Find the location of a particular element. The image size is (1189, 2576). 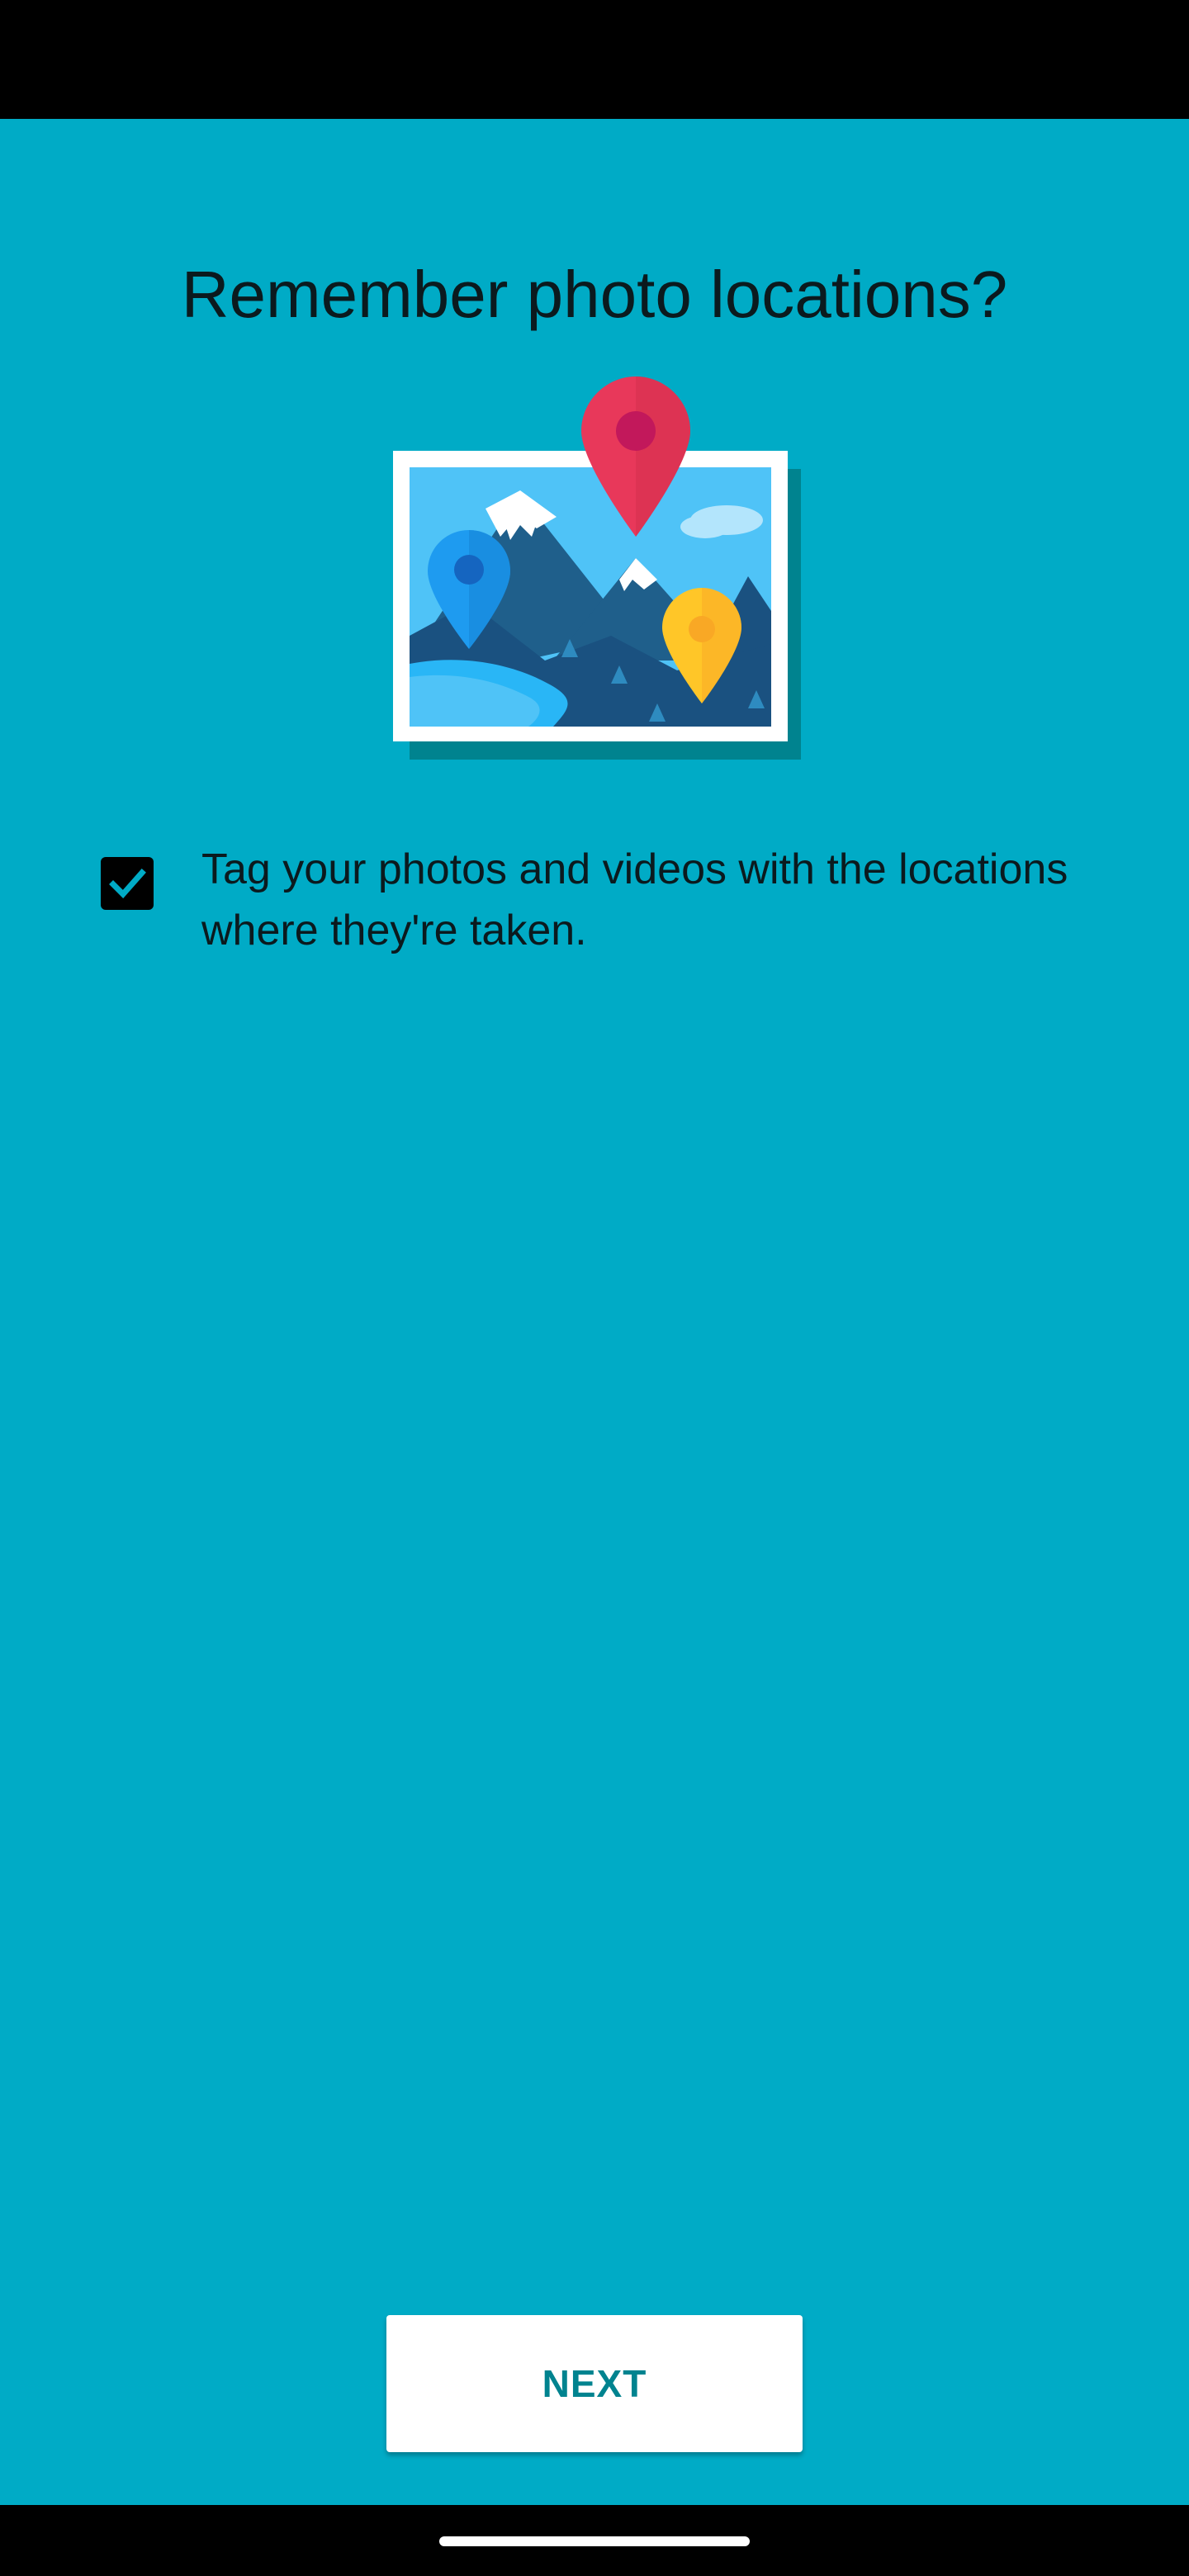

navigation-bar is located at coordinates (594, 2540).